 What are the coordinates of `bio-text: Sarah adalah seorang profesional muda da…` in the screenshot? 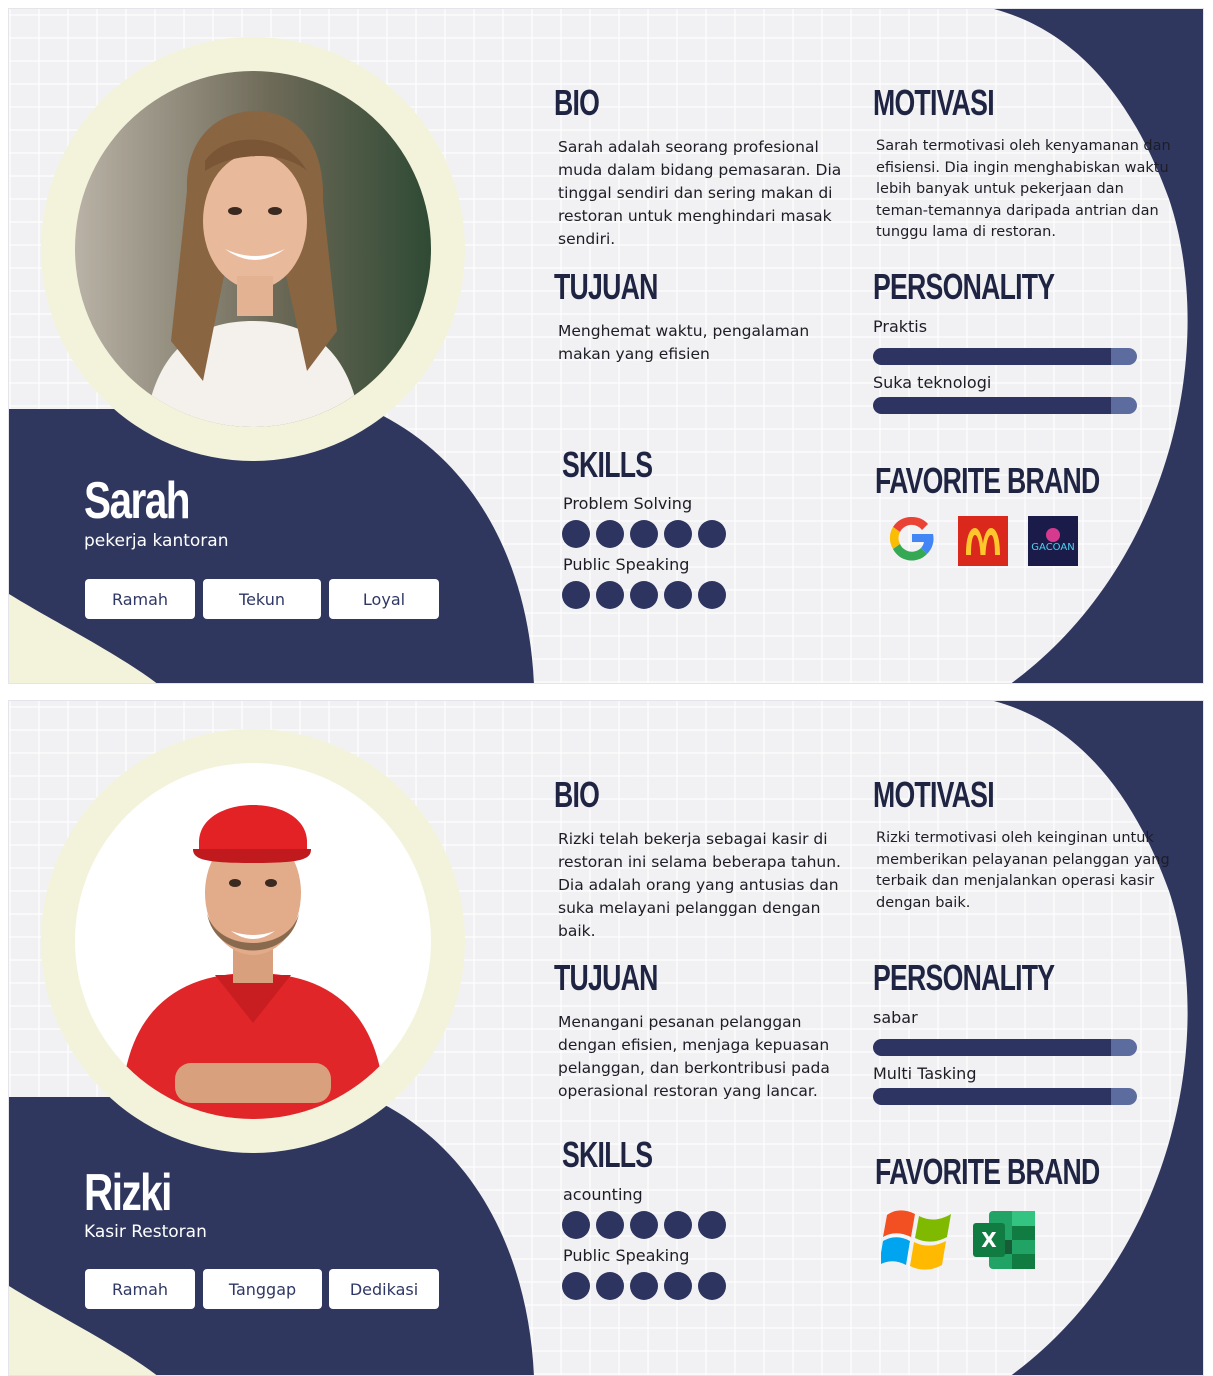 It's located at (700, 193).